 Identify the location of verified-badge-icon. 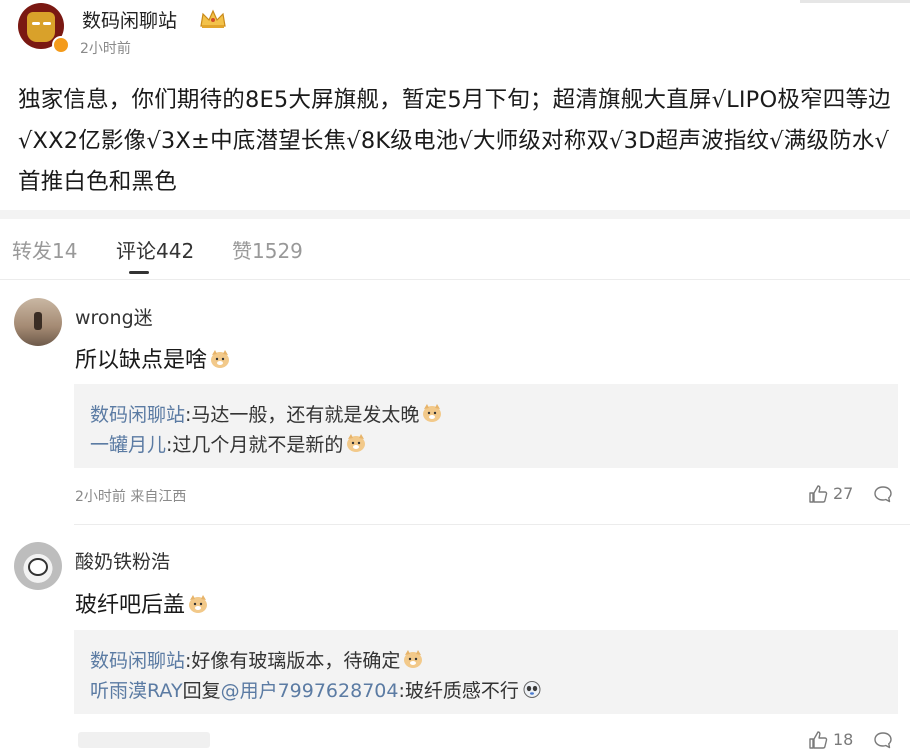
(61, 45).